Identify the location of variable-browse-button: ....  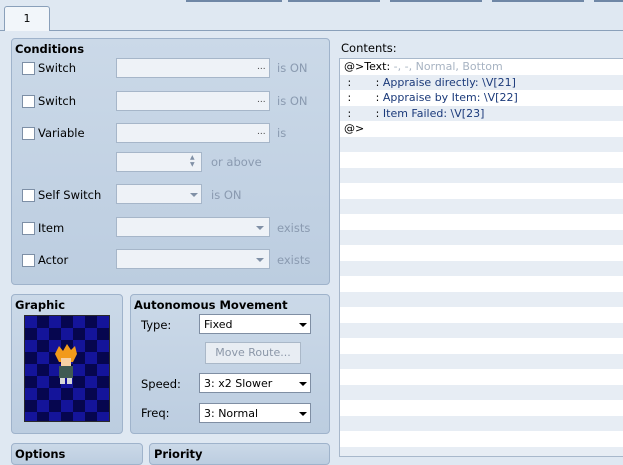
(261, 132).